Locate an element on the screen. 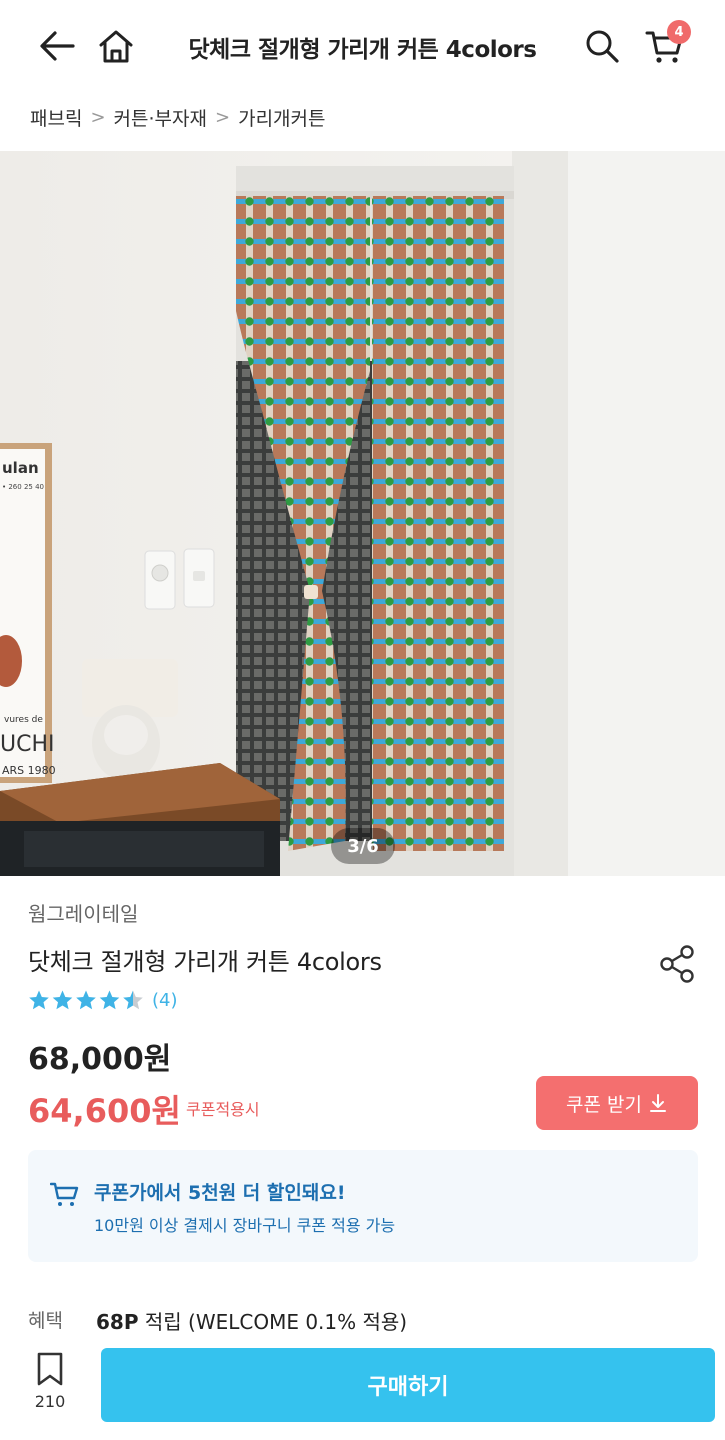 The width and height of the screenshot is (725, 1440). arrow-left-icon is located at coordinates (57, 46).